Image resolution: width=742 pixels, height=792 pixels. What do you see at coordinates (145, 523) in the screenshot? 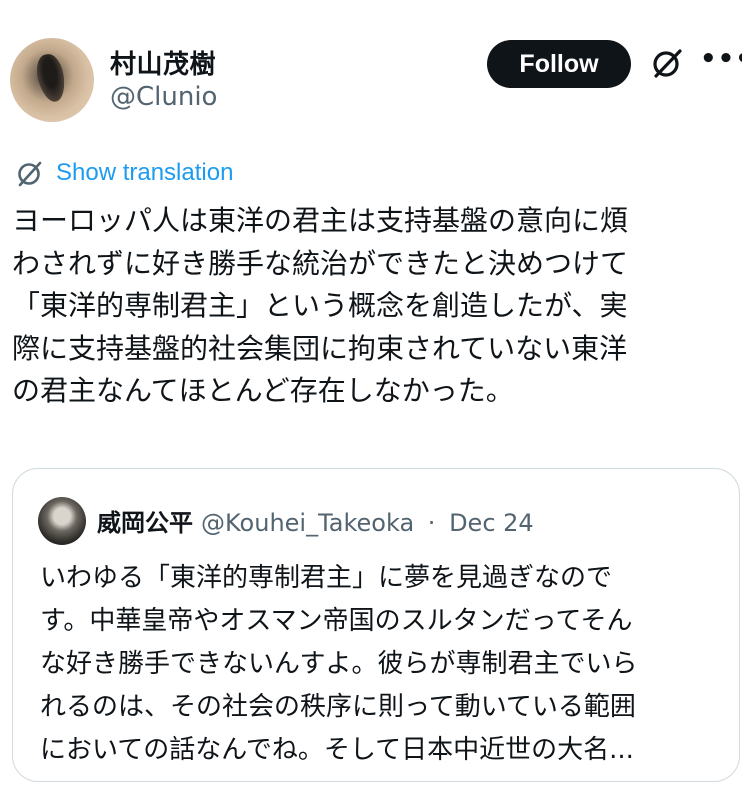
I see `quoted-author-display-name: 威岡公平` at bounding box center [145, 523].